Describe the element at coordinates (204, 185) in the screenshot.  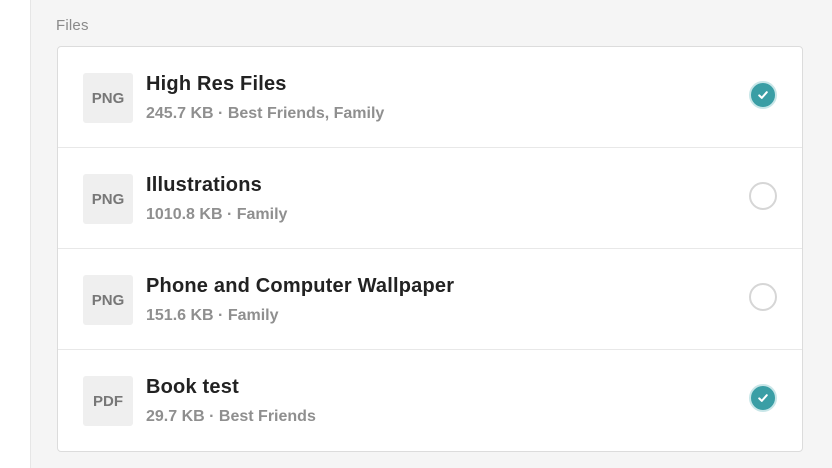
I see `file-name: Illustrations` at that location.